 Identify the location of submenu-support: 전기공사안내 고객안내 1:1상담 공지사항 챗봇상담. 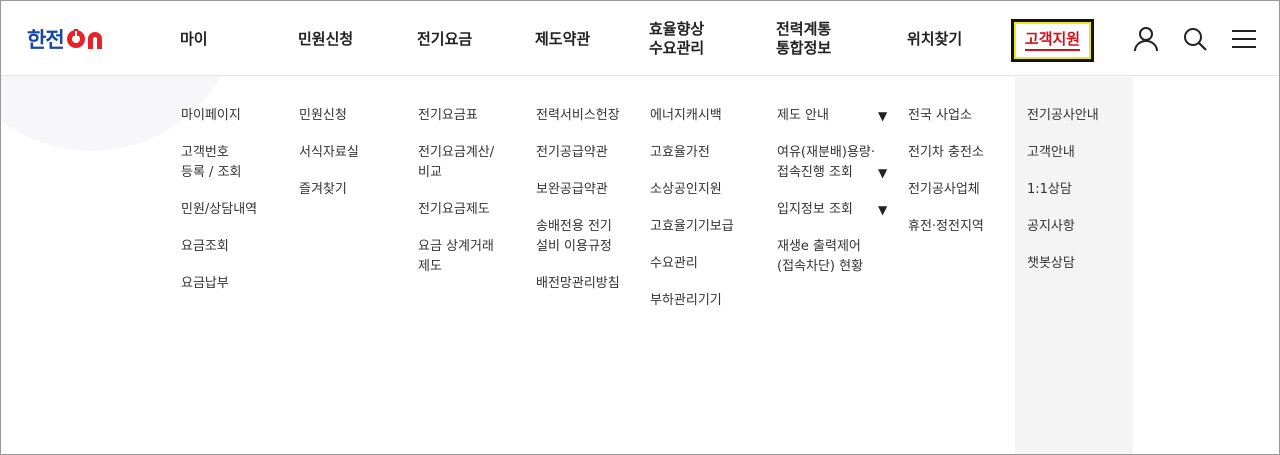
(1063, 190).